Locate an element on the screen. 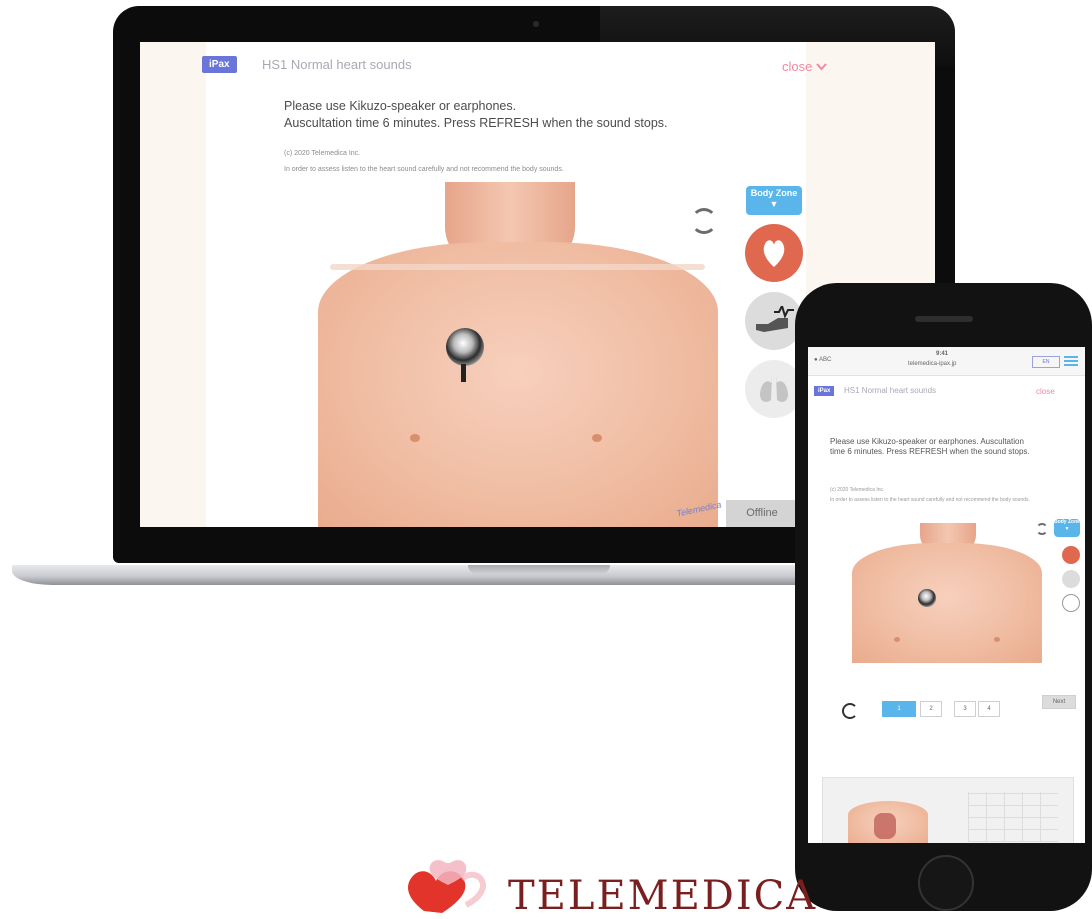  laptop-camera is located at coordinates (536, 24).